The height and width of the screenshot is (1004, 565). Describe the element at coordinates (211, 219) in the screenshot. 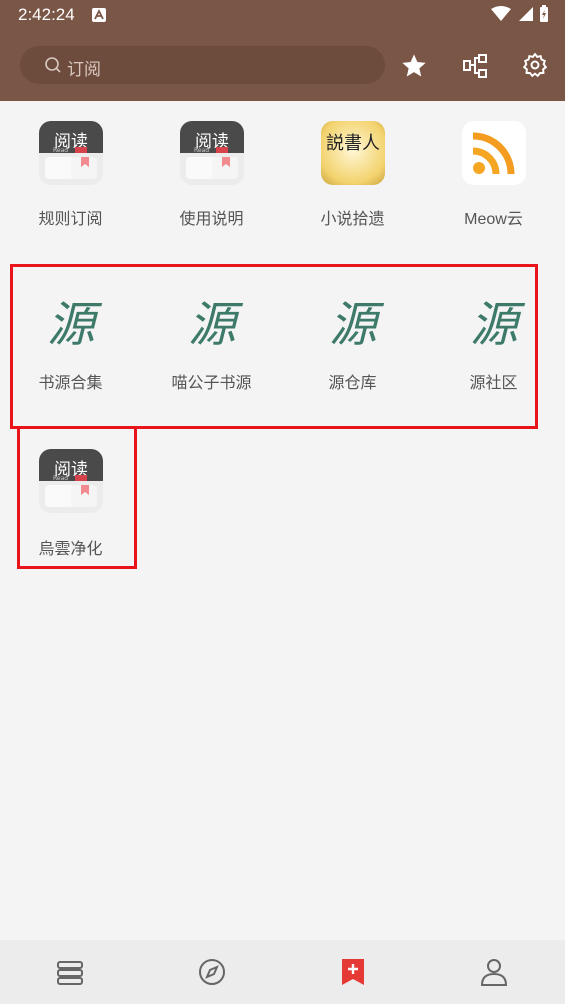

I see `source-label: 使用说明` at that location.